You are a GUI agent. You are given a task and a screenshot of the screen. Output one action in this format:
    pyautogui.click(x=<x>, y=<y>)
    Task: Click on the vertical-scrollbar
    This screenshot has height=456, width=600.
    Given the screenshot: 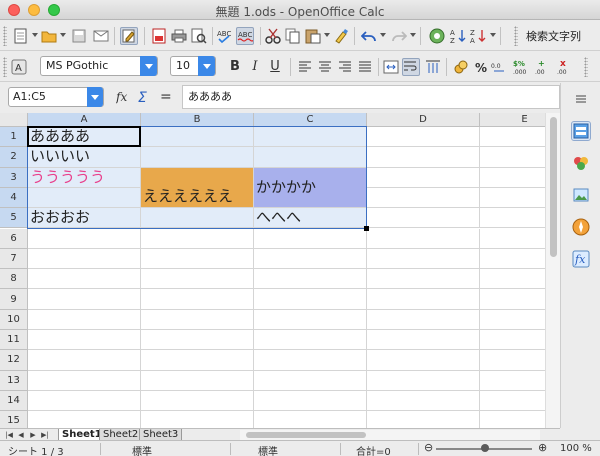 What is the action you would take?
    pyautogui.click(x=552, y=270)
    